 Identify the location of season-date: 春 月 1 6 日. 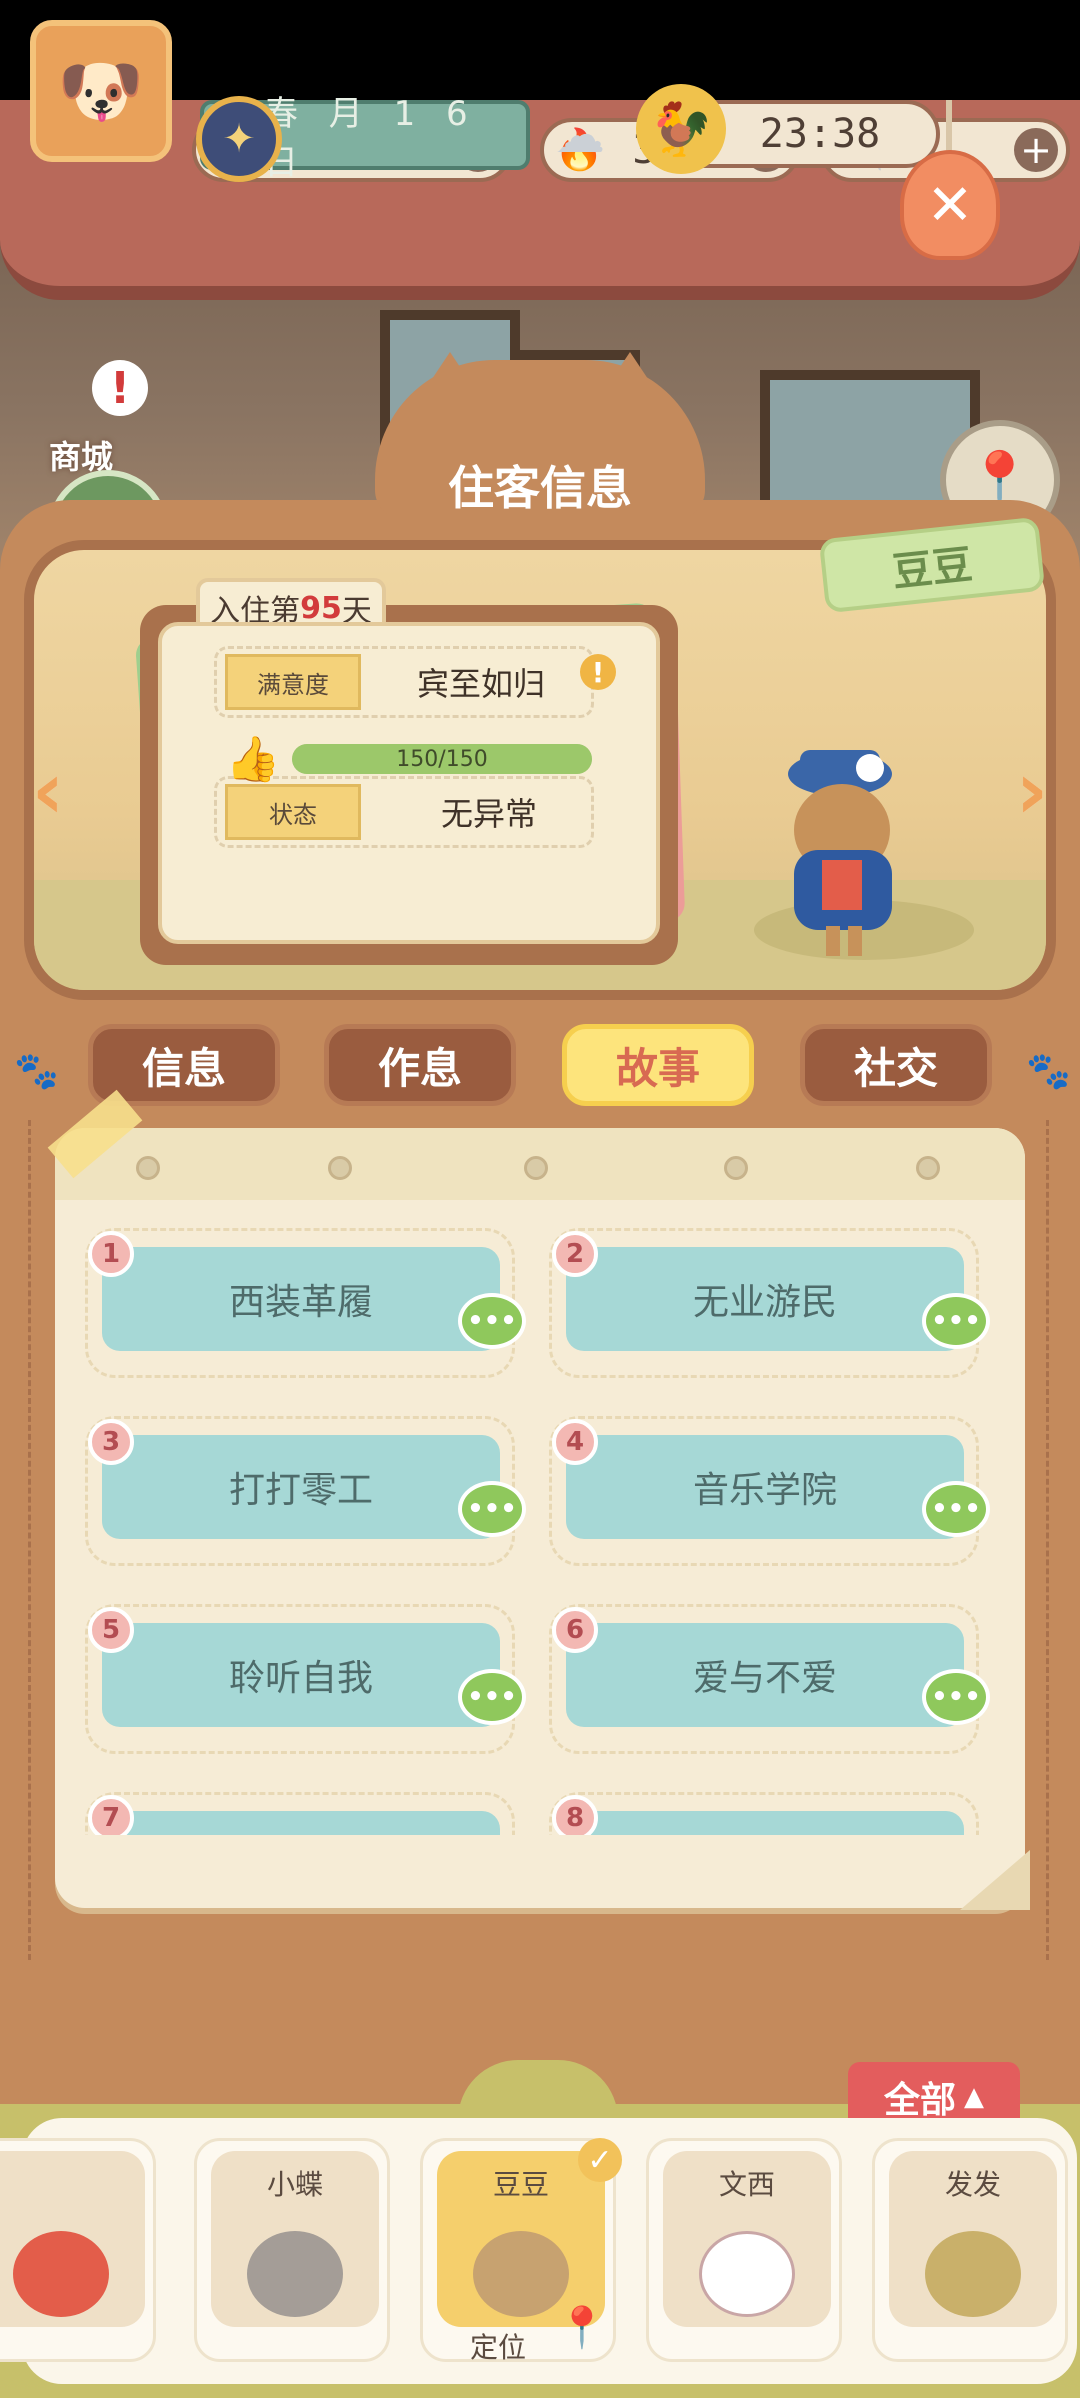
(371, 138).